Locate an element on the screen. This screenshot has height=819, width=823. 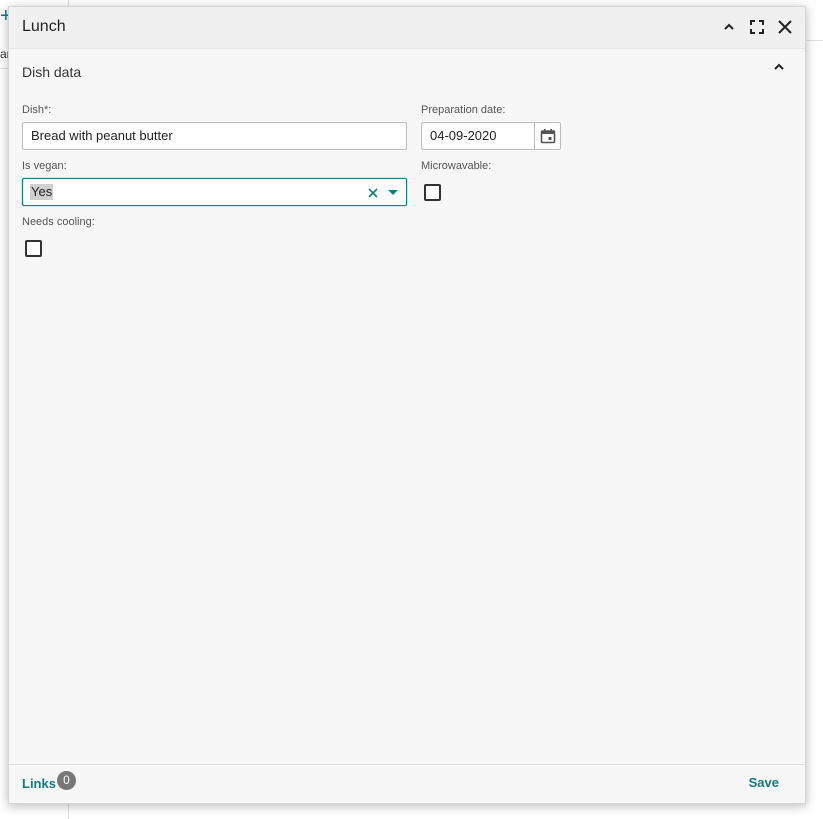
section-collapse-button is located at coordinates (779, 67).